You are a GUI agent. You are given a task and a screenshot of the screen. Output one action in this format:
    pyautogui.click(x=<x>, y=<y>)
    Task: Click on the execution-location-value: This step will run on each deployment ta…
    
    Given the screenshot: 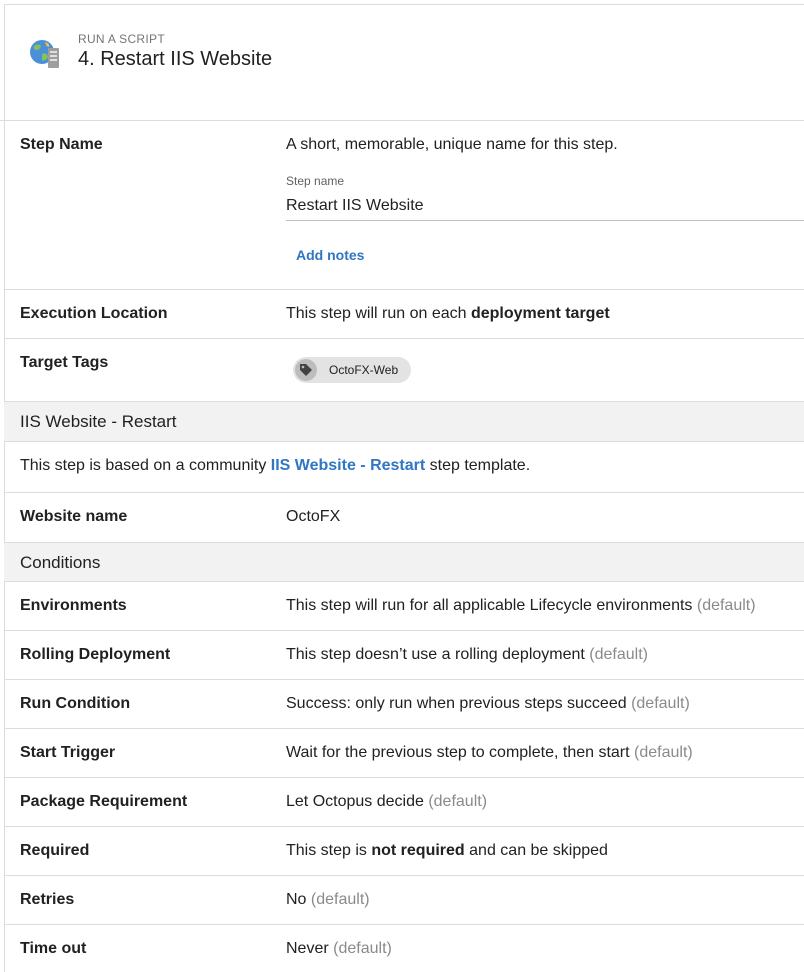 What is the action you would take?
    pyautogui.click(x=448, y=314)
    